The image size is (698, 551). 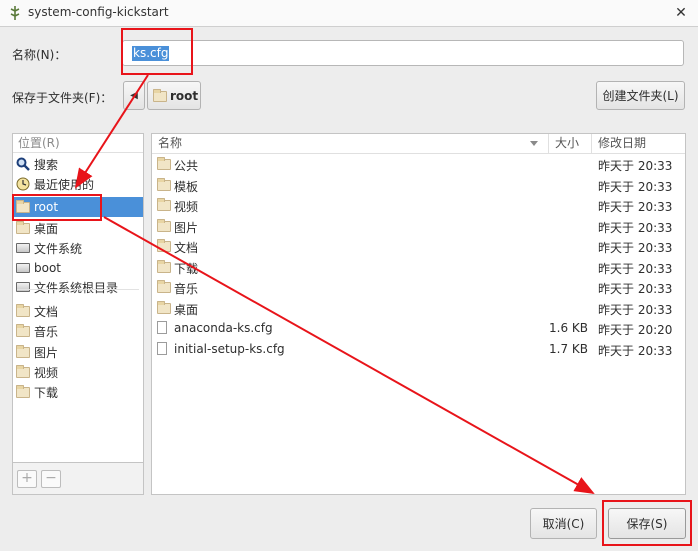 What do you see at coordinates (418, 308) in the screenshot?
I see `table-row: 桌面 昨天于 20:33` at bounding box center [418, 308].